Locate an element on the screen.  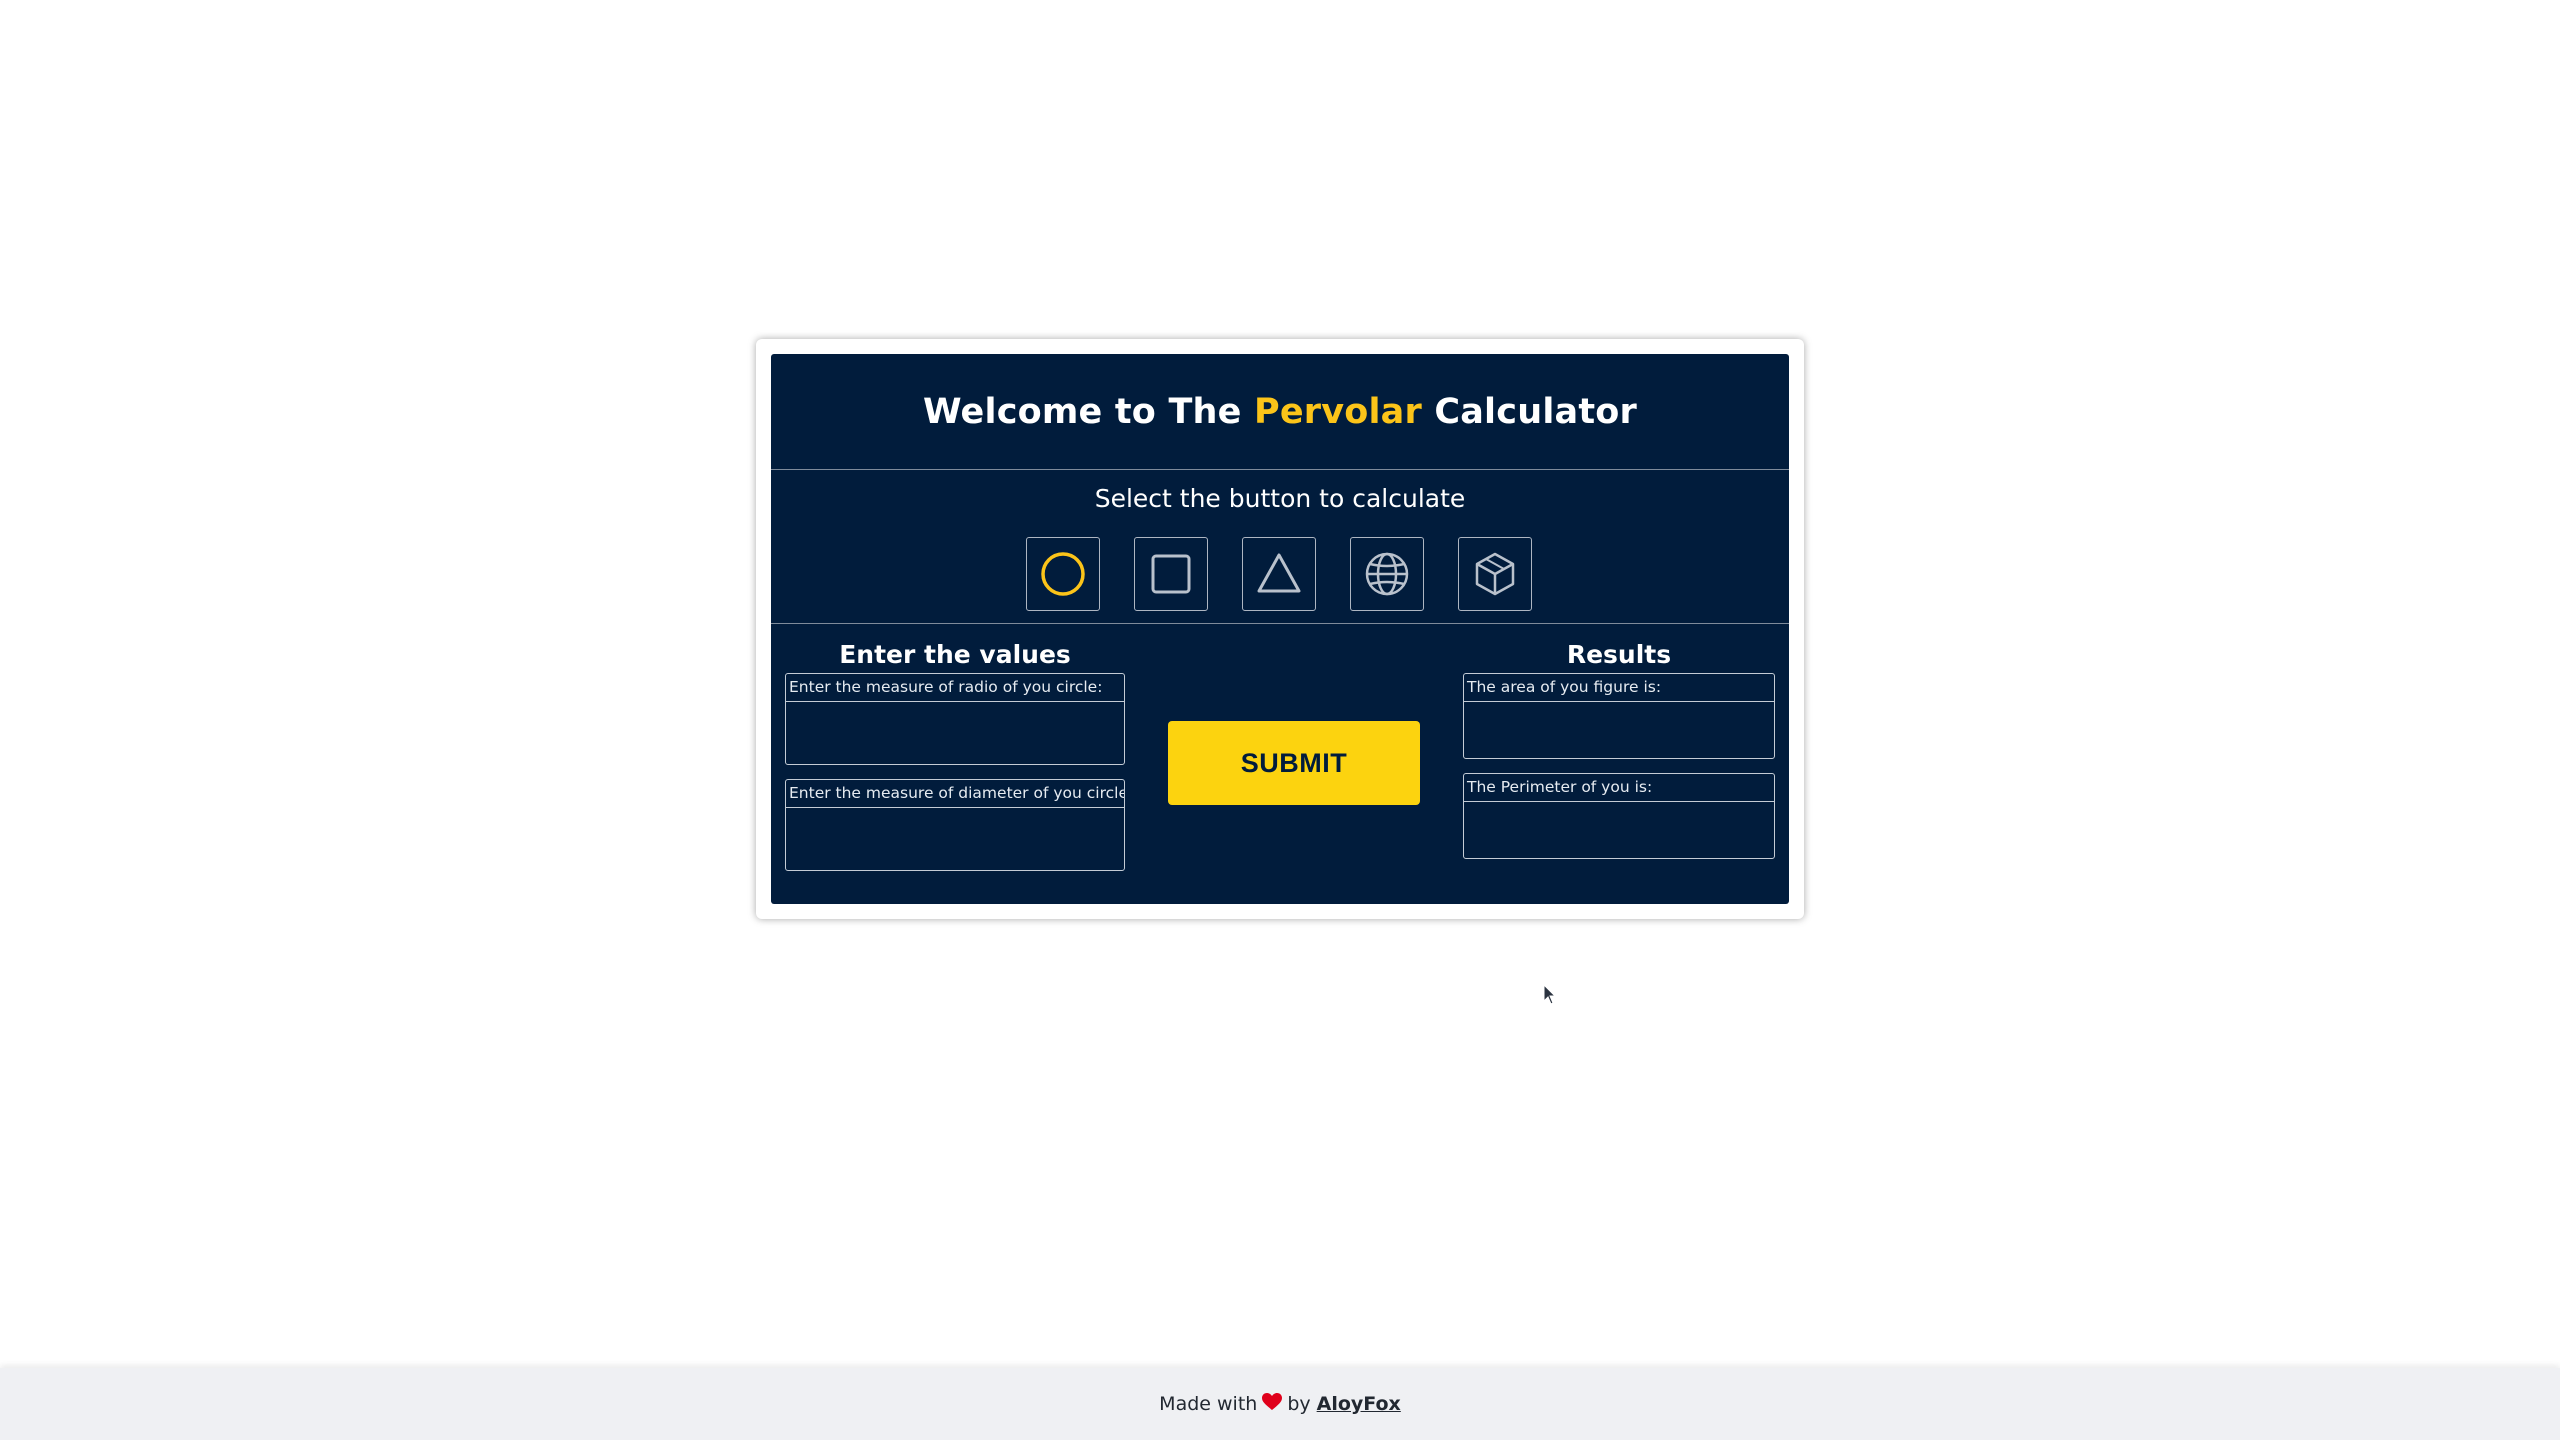
shape-selector: Select the button to calculate is located at coordinates (1280, 547).